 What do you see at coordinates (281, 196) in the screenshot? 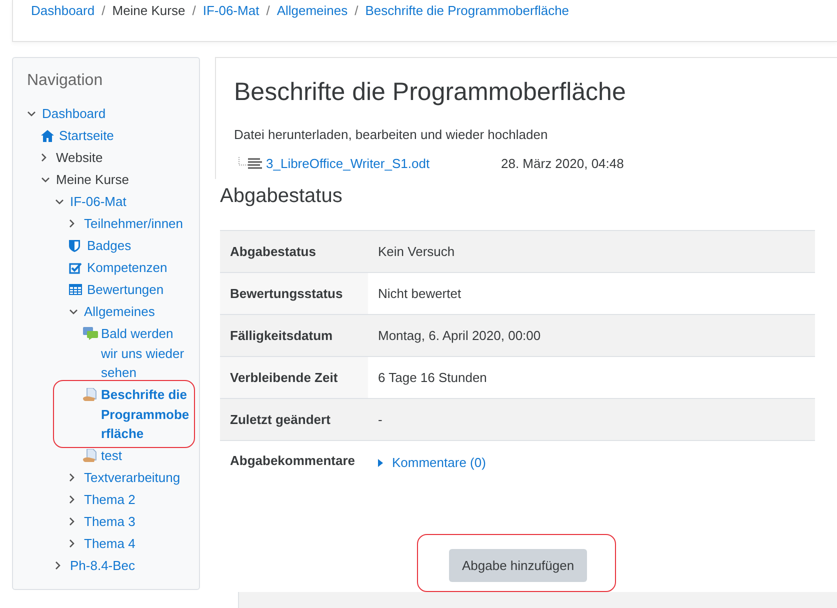
I see `section-heading: Abgabestatus` at bounding box center [281, 196].